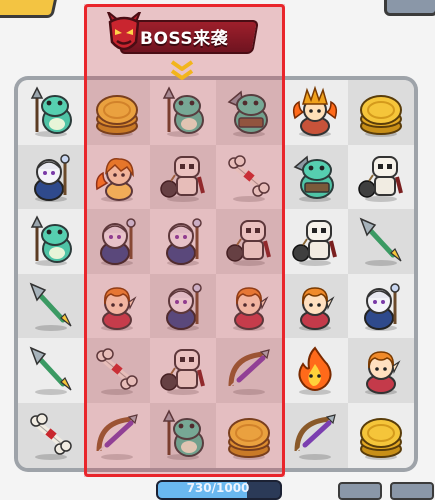 Image resolution: width=435 pixels, height=500 pixels. Describe the element at coordinates (124, 31) in the screenshot. I see `boss-devil-crest-icon` at that location.